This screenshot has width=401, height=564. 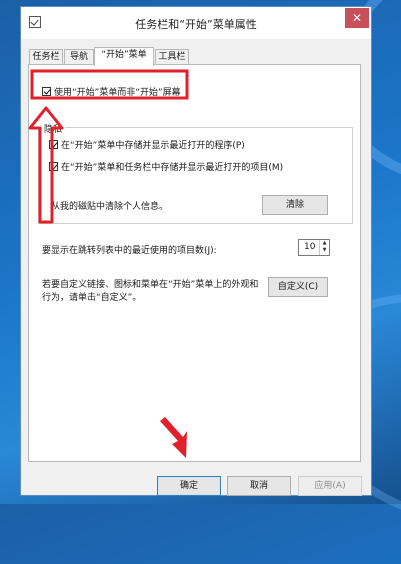 What do you see at coordinates (153, 146) in the screenshot?
I see `store-programs-label: 在“开始”菜单中存储并显示最近打开的程序(P)` at bounding box center [153, 146].